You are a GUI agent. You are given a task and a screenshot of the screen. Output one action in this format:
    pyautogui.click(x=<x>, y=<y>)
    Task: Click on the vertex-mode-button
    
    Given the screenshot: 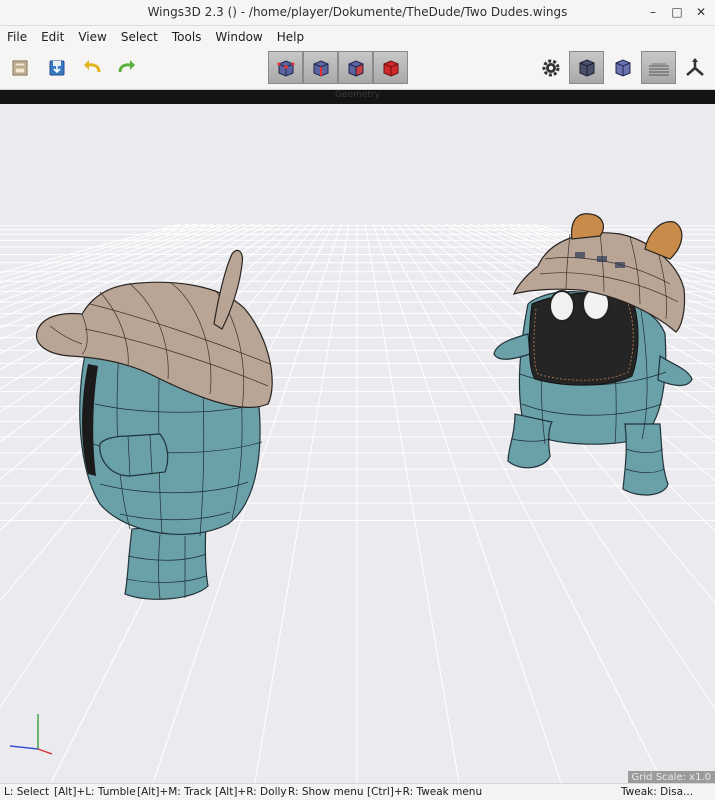 What is the action you would take?
    pyautogui.click(x=285, y=67)
    